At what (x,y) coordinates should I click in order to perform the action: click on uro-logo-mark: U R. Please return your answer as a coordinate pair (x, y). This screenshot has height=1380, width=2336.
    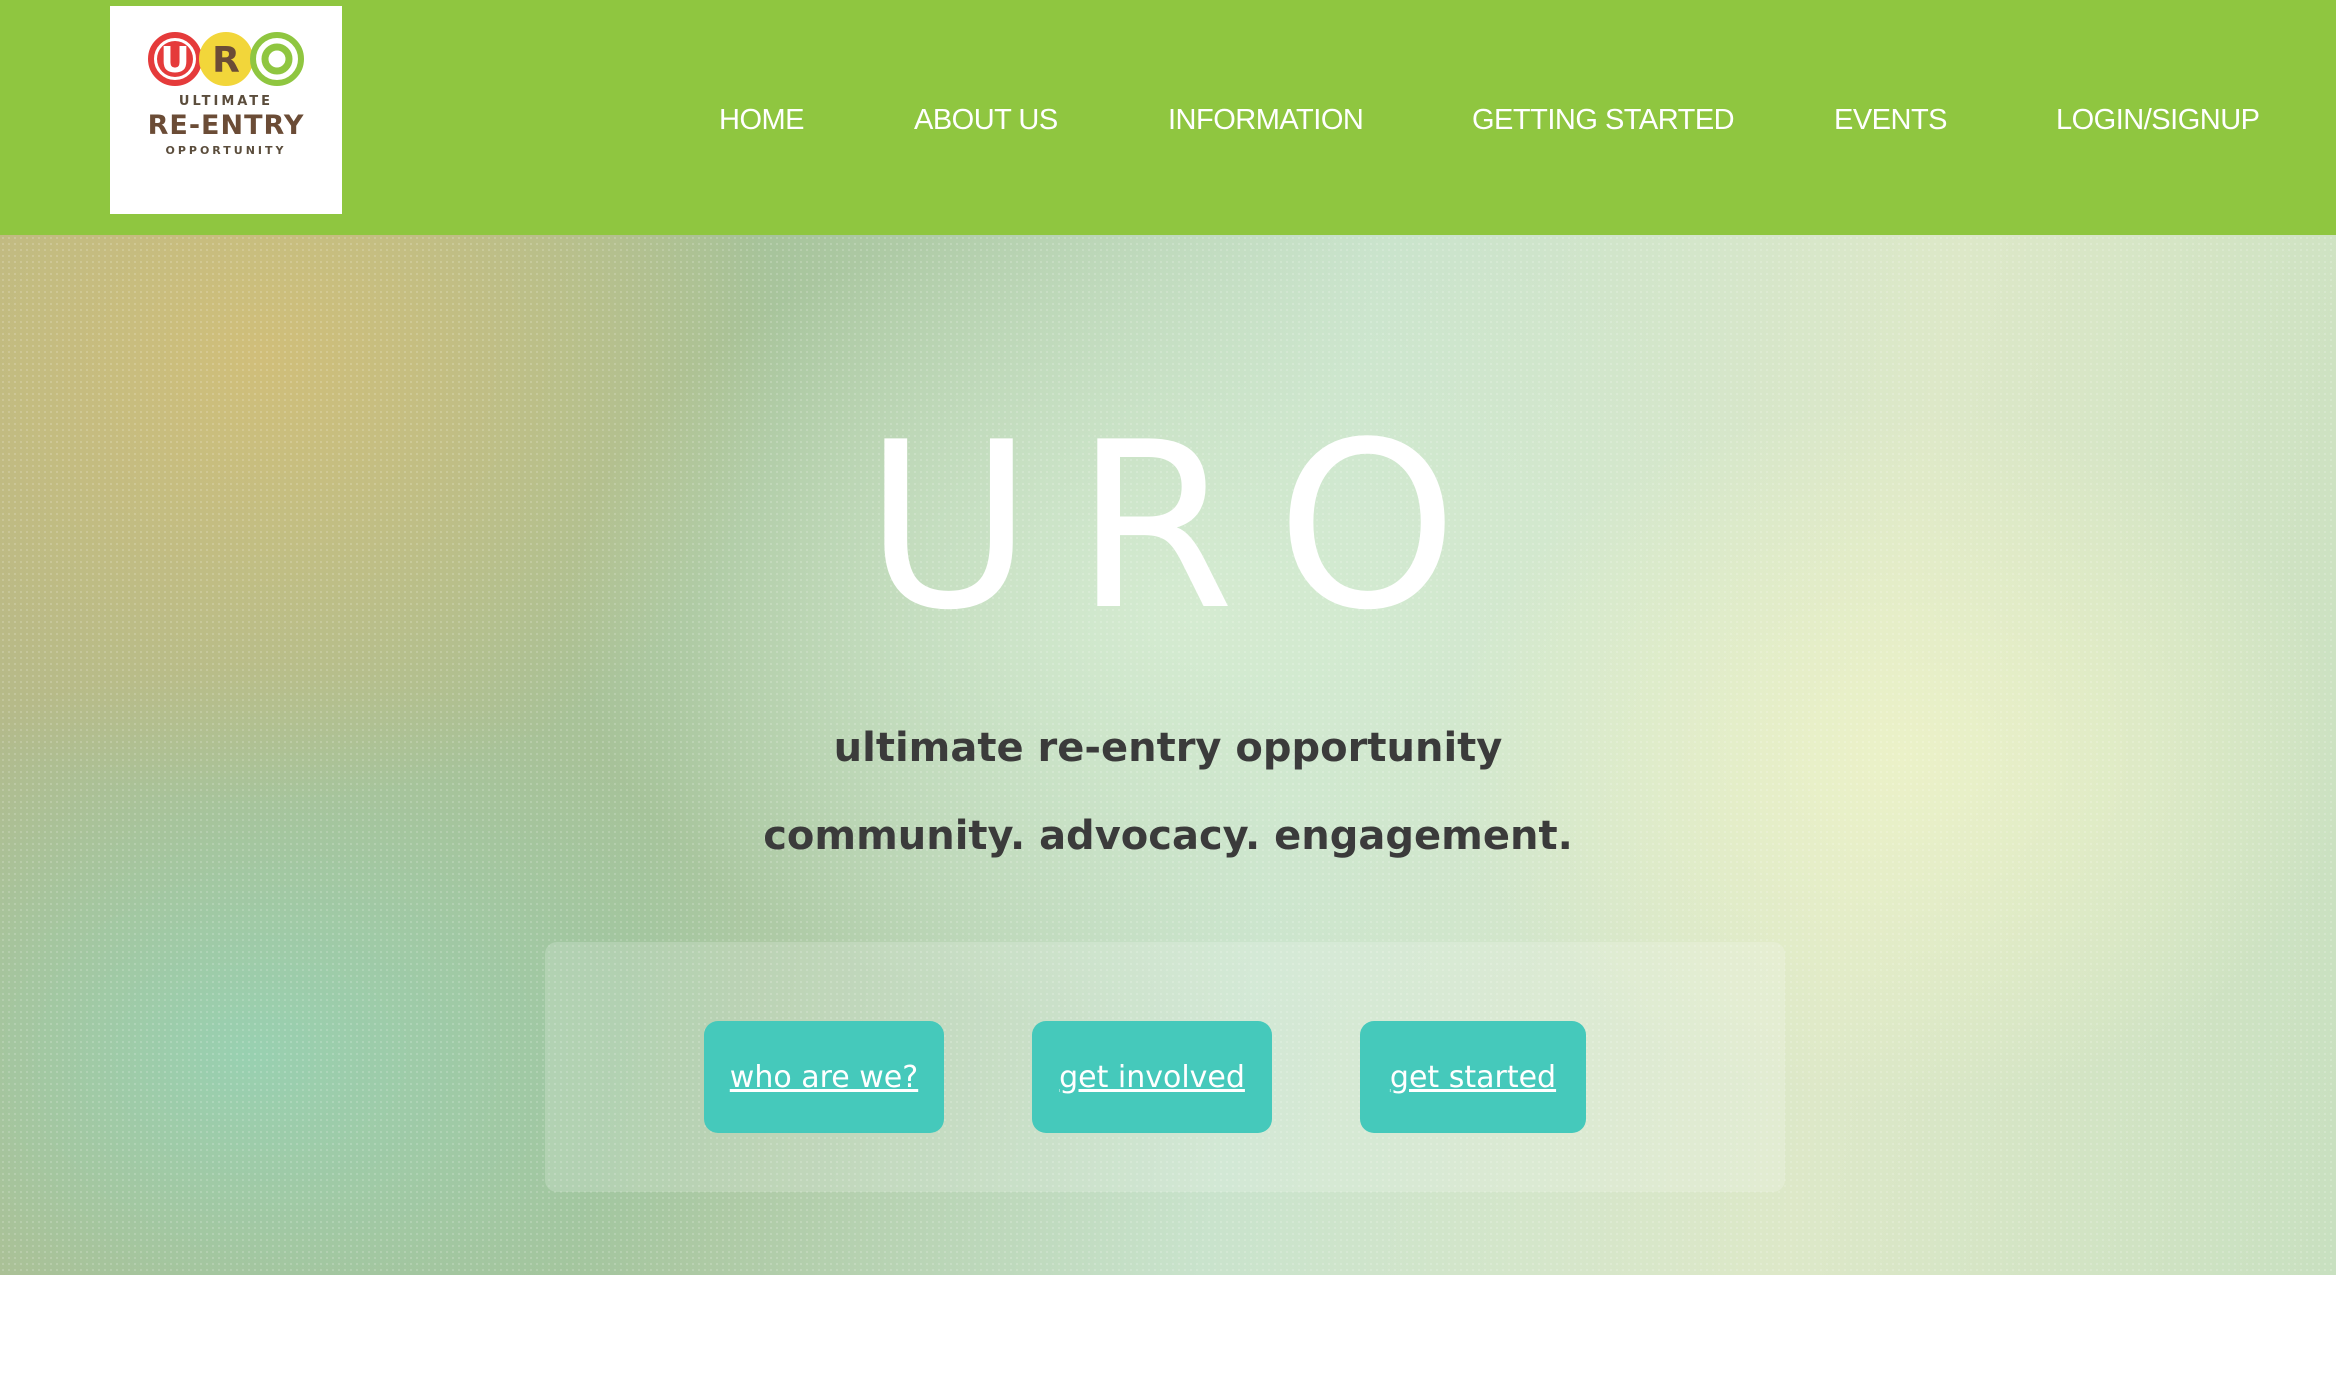
    Looking at the image, I should click on (226, 59).